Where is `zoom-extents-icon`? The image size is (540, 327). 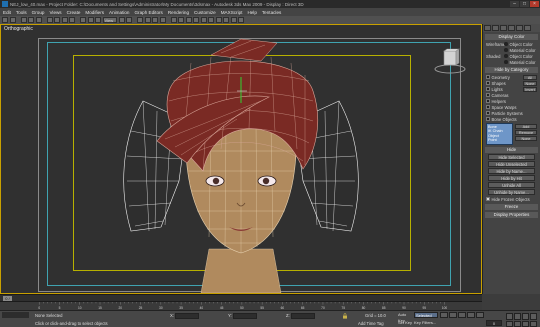 zoom-extents-icon is located at coordinates (525, 316).